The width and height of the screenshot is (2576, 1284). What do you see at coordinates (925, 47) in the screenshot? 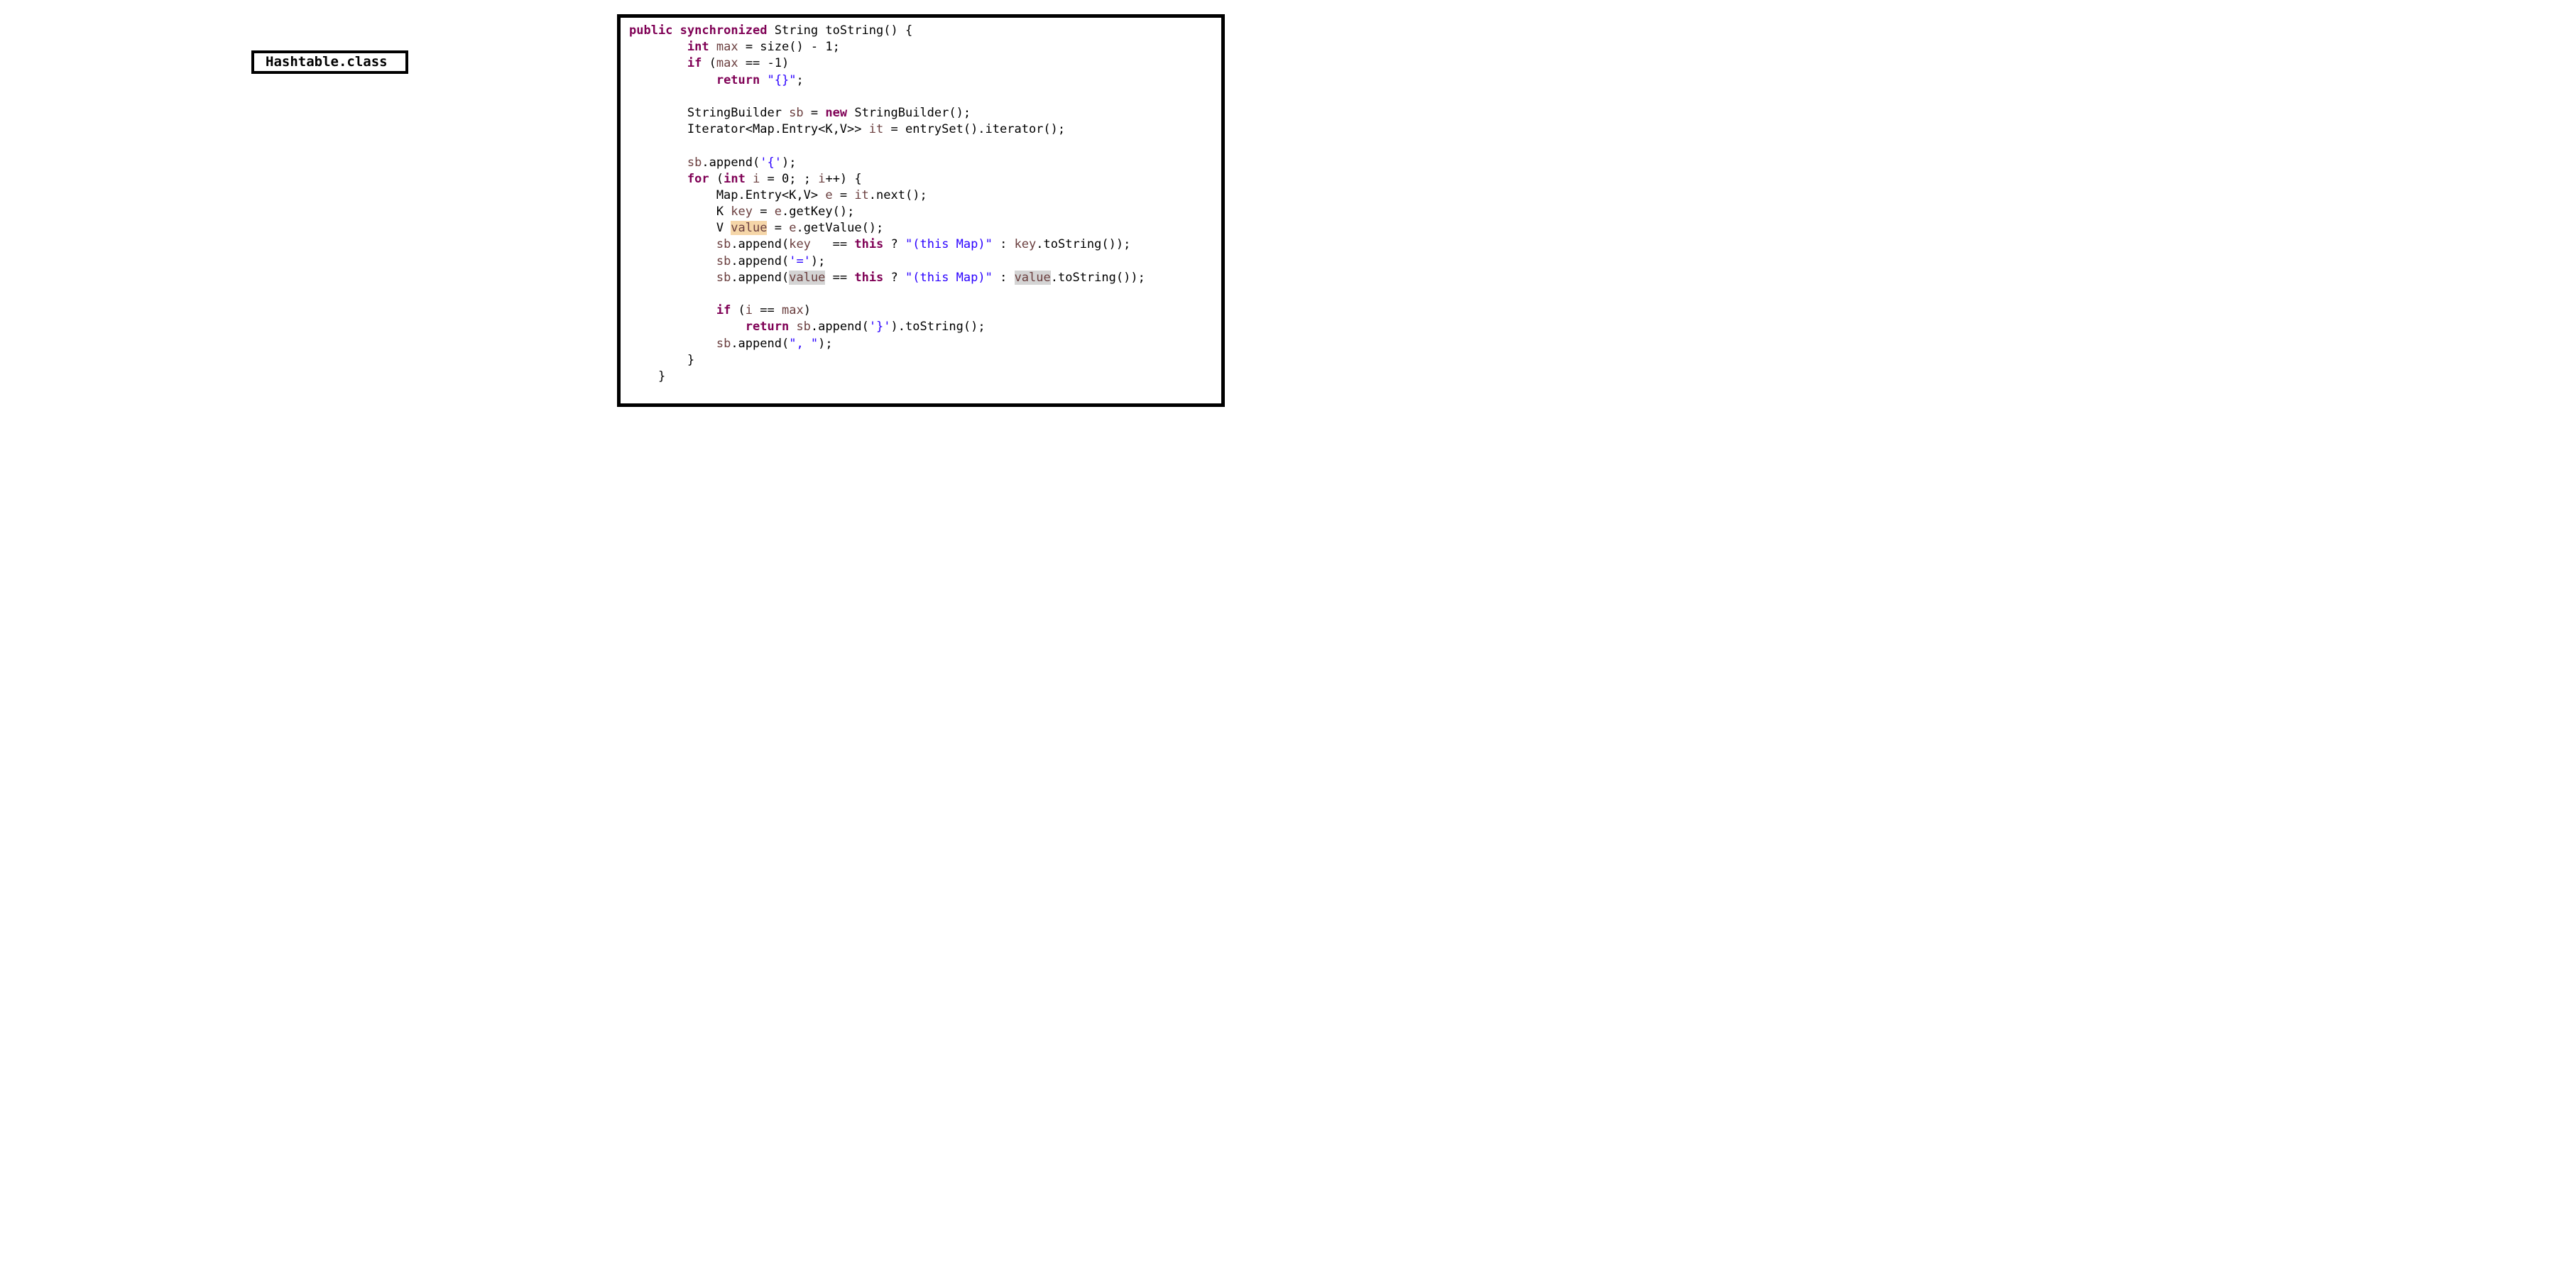
I see `code-line: int max = size() - 1;` at bounding box center [925, 47].